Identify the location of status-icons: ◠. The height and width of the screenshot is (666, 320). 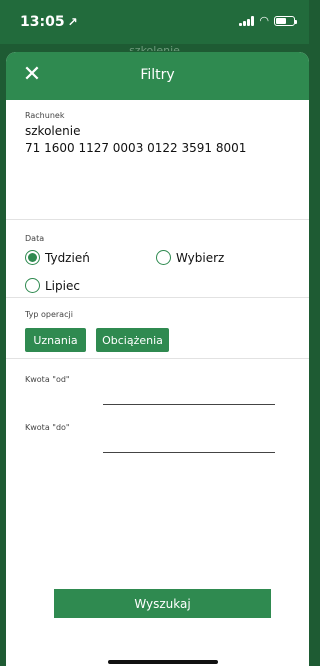
(268, 20).